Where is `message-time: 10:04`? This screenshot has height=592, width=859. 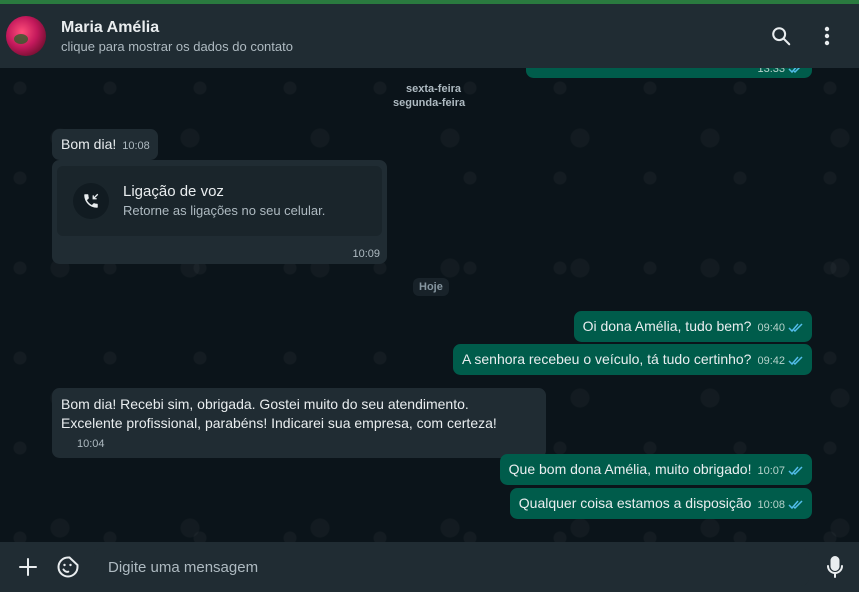 message-time: 10:04 is located at coordinates (91, 444).